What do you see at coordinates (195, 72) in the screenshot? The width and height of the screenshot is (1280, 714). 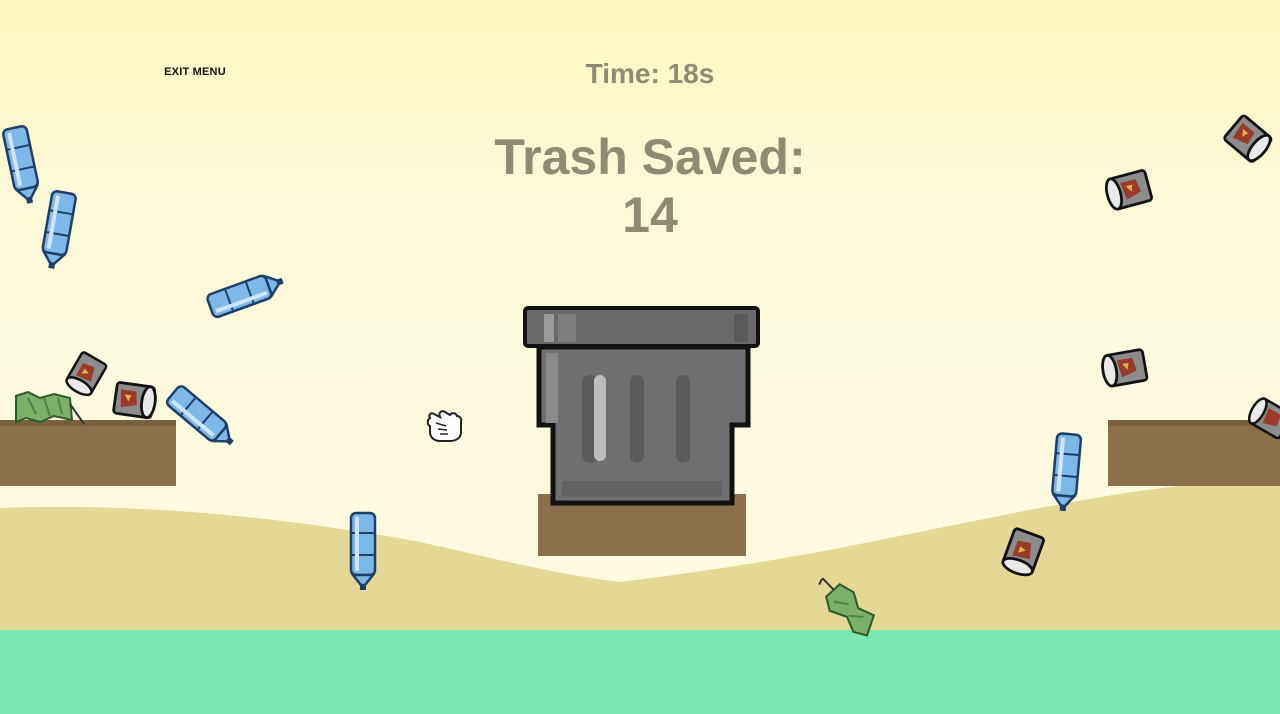 I see `exit-menu-button: EXIT MENU` at bounding box center [195, 72].